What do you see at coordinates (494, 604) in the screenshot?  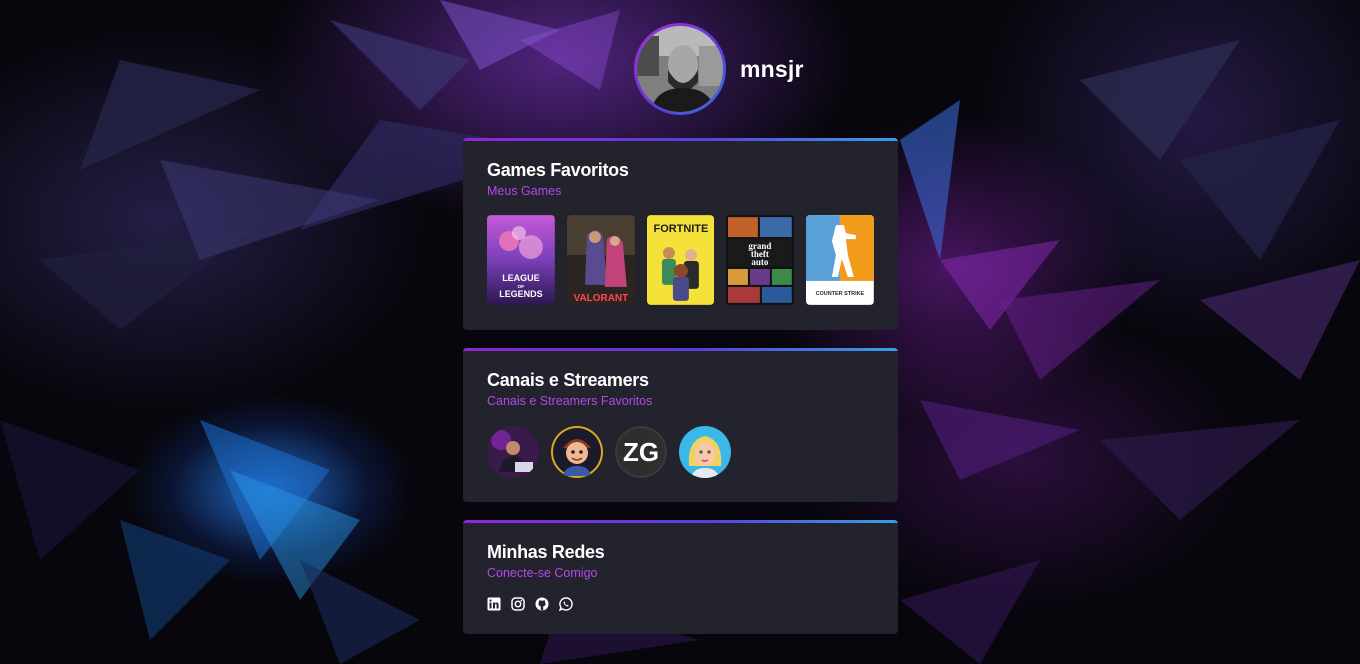 I see `linkedin-icon` at bounding box center [494, 604].